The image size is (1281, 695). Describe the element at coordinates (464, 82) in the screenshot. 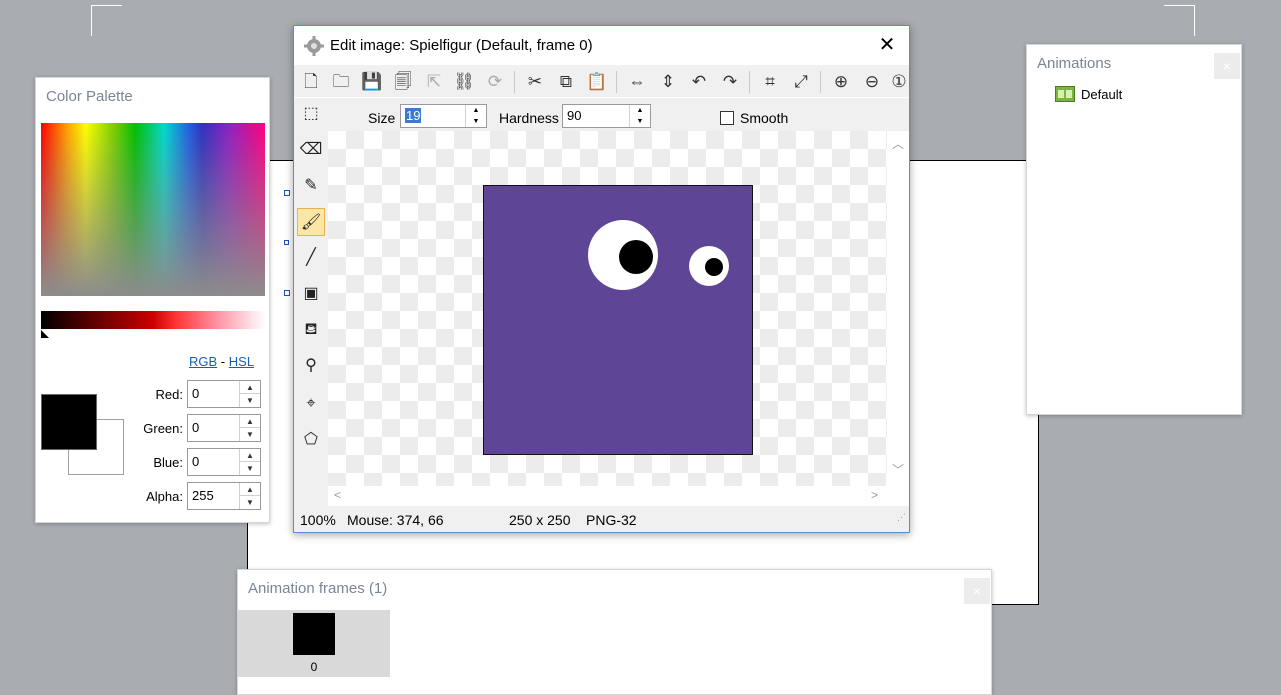

I see `link-icon: ⛓` at that location.